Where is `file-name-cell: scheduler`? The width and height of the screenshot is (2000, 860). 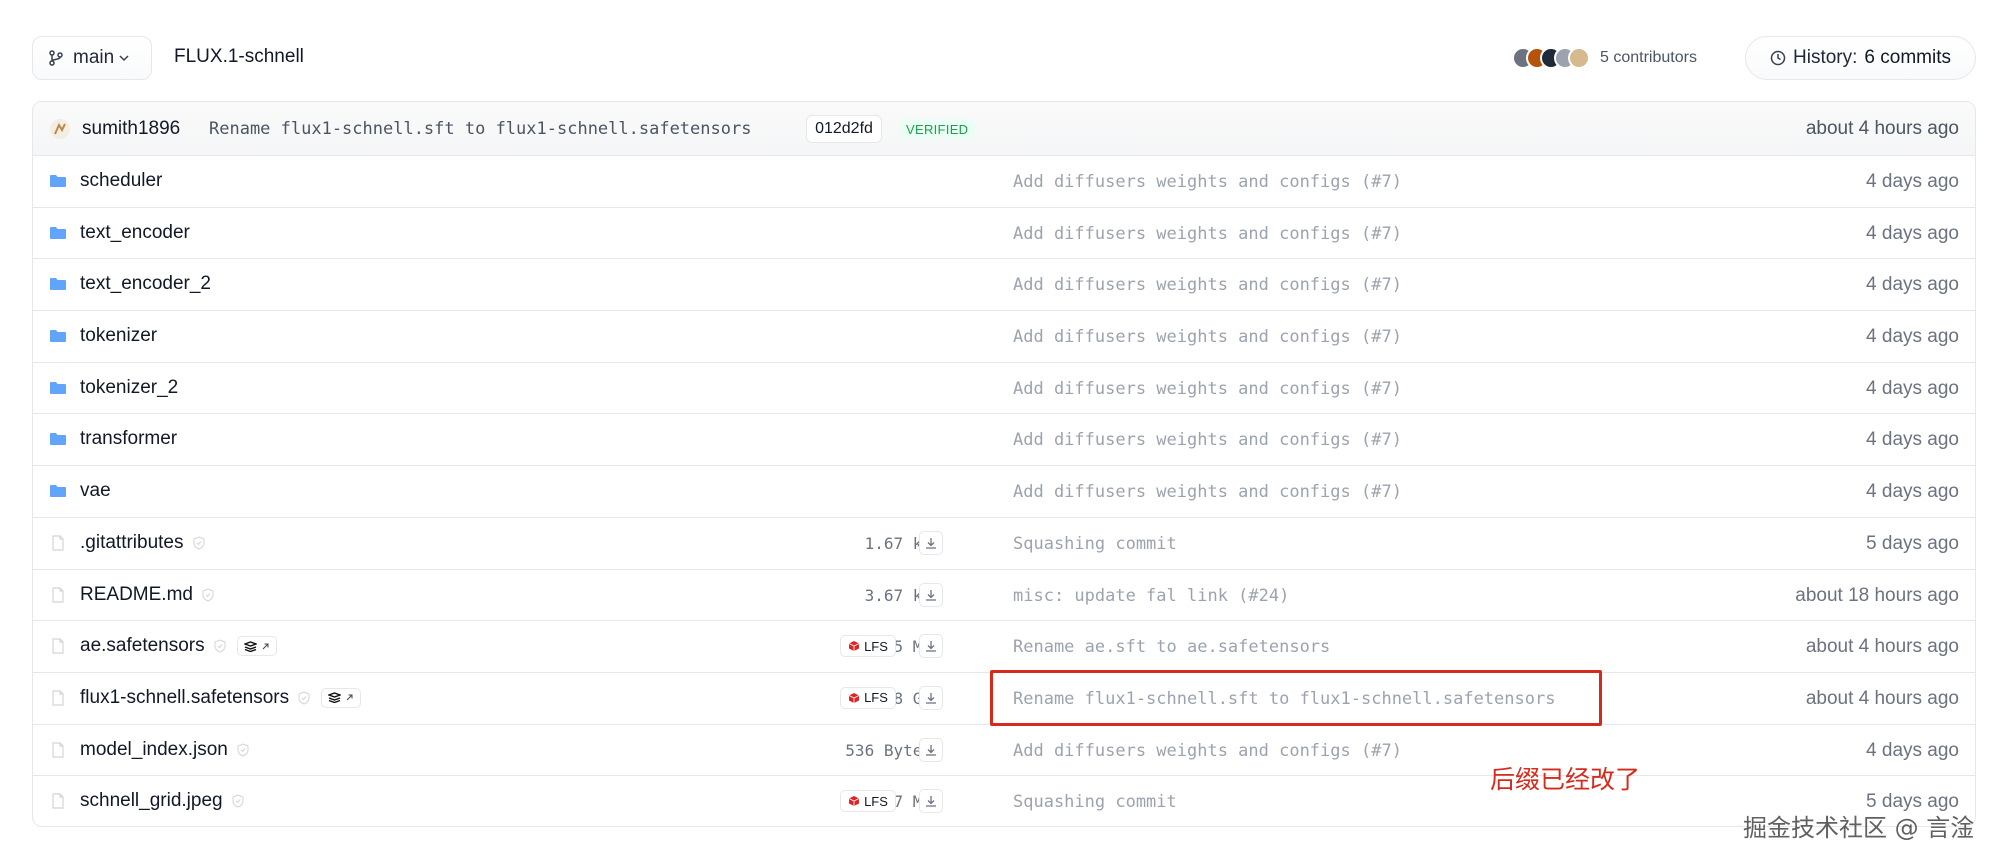
file-name-cell: scheduler is located at coordinates (121, 181).